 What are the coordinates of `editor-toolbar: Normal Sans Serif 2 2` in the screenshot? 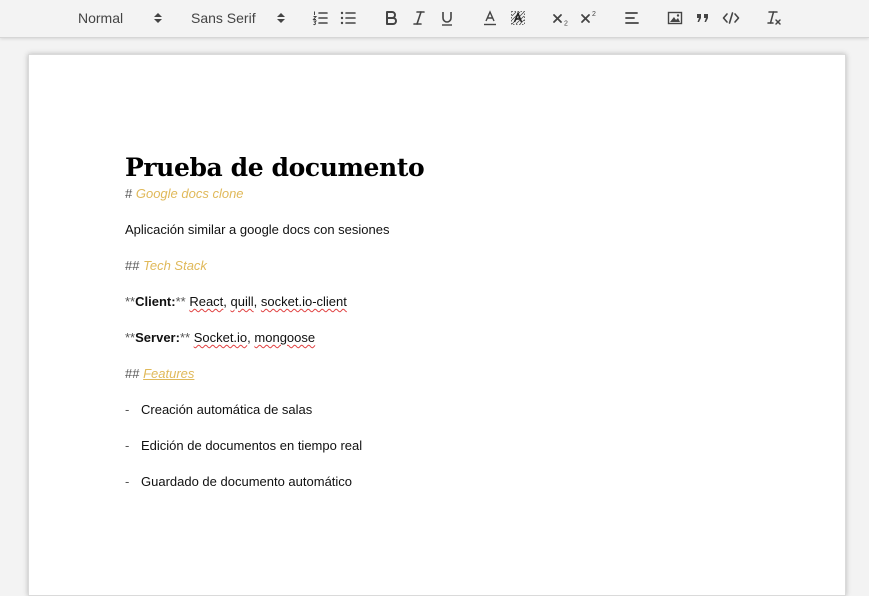 It's located at (434, 19).